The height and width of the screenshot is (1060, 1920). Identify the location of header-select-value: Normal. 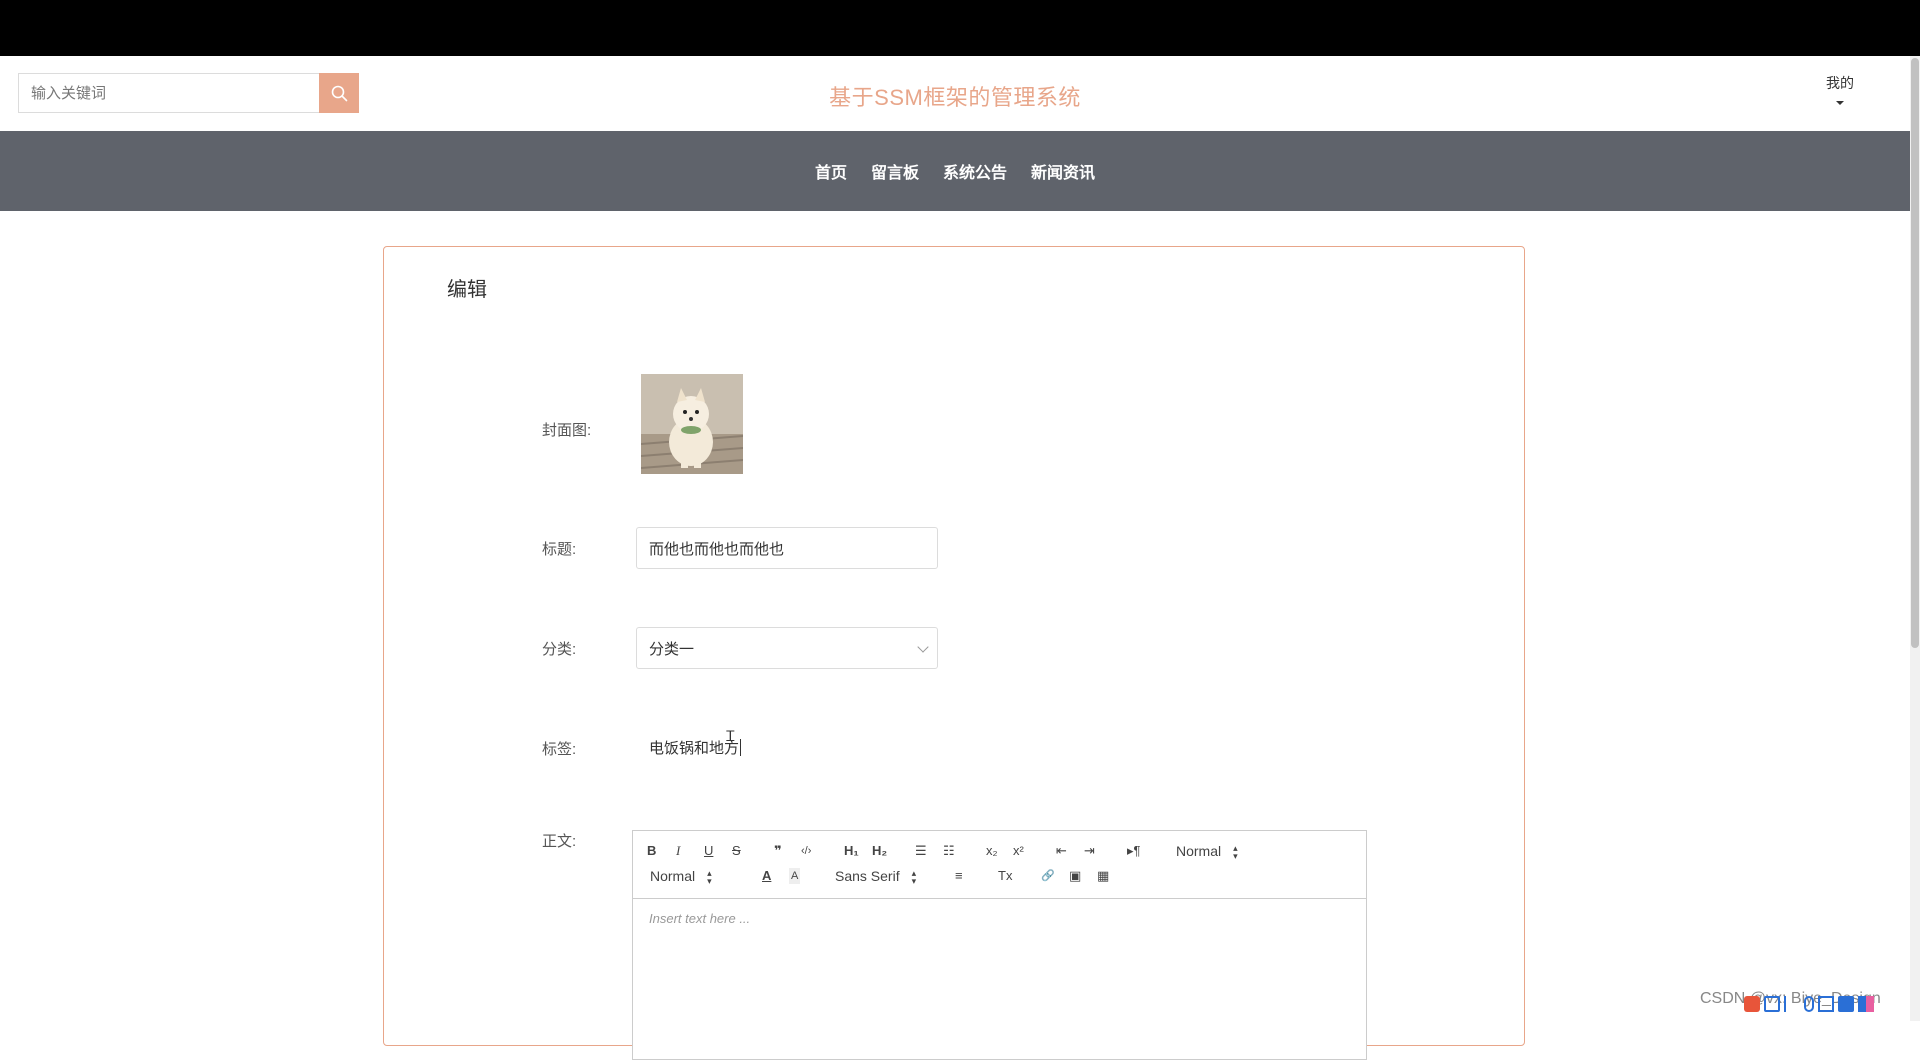
(1199, 851).